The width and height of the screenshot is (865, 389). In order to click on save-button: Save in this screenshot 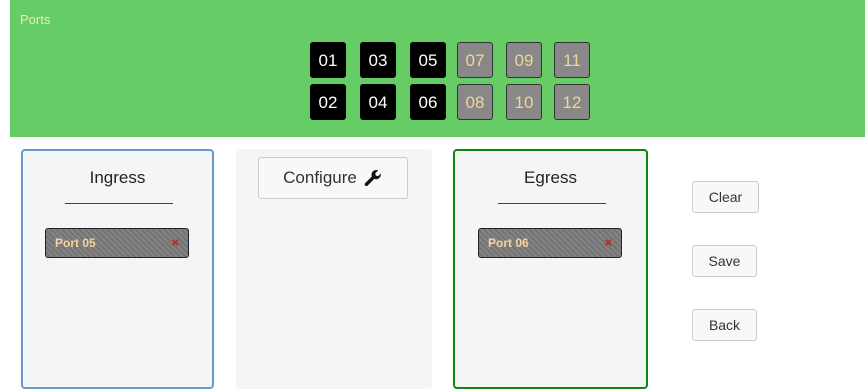, I will do `click(724, 261)`.